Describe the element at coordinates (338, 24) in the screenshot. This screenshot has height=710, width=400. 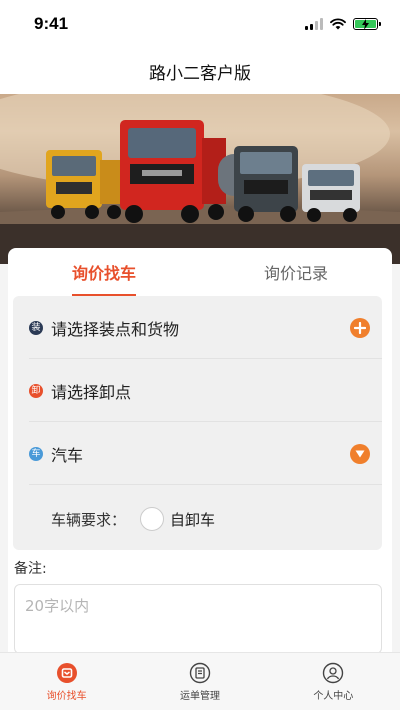
I see `wifi-icon` at that location.